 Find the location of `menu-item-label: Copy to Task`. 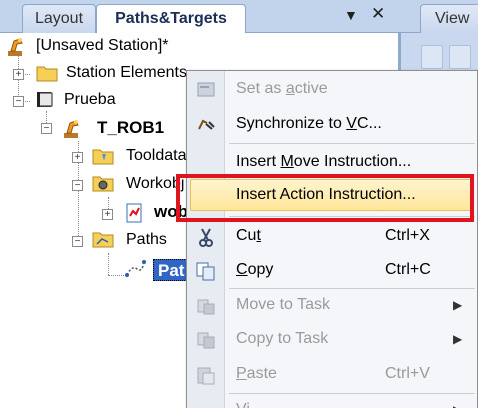

menu-item-label: Copy to Task is located at coordinates (282, 338).